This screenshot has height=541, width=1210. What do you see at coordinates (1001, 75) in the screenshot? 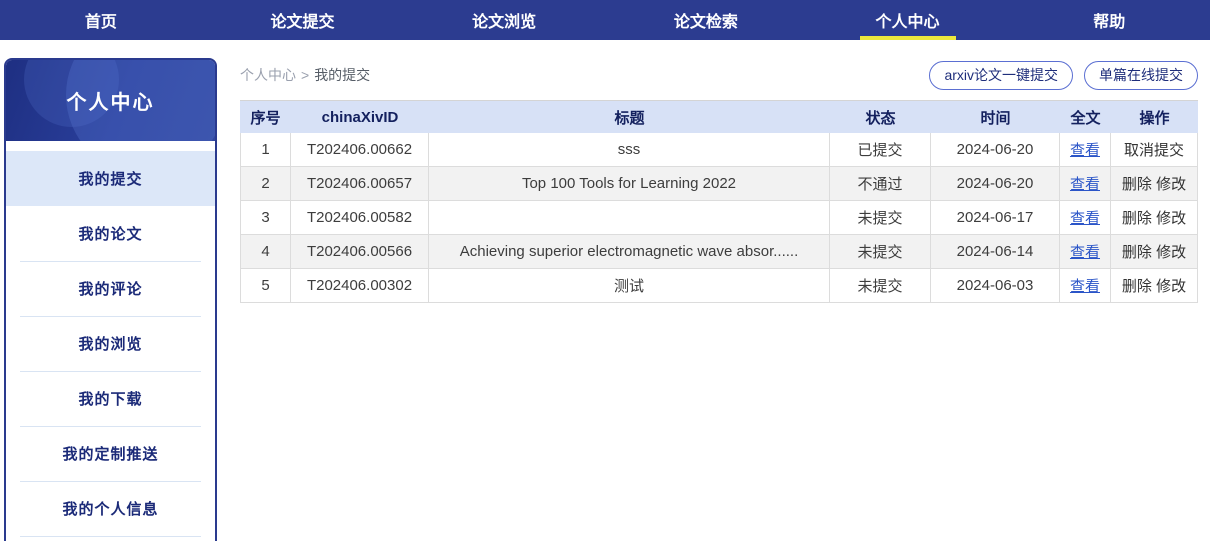
I see `arxiv-batch-submit-button: arxiv论文一键提交` at bounding box center [1001, 75].